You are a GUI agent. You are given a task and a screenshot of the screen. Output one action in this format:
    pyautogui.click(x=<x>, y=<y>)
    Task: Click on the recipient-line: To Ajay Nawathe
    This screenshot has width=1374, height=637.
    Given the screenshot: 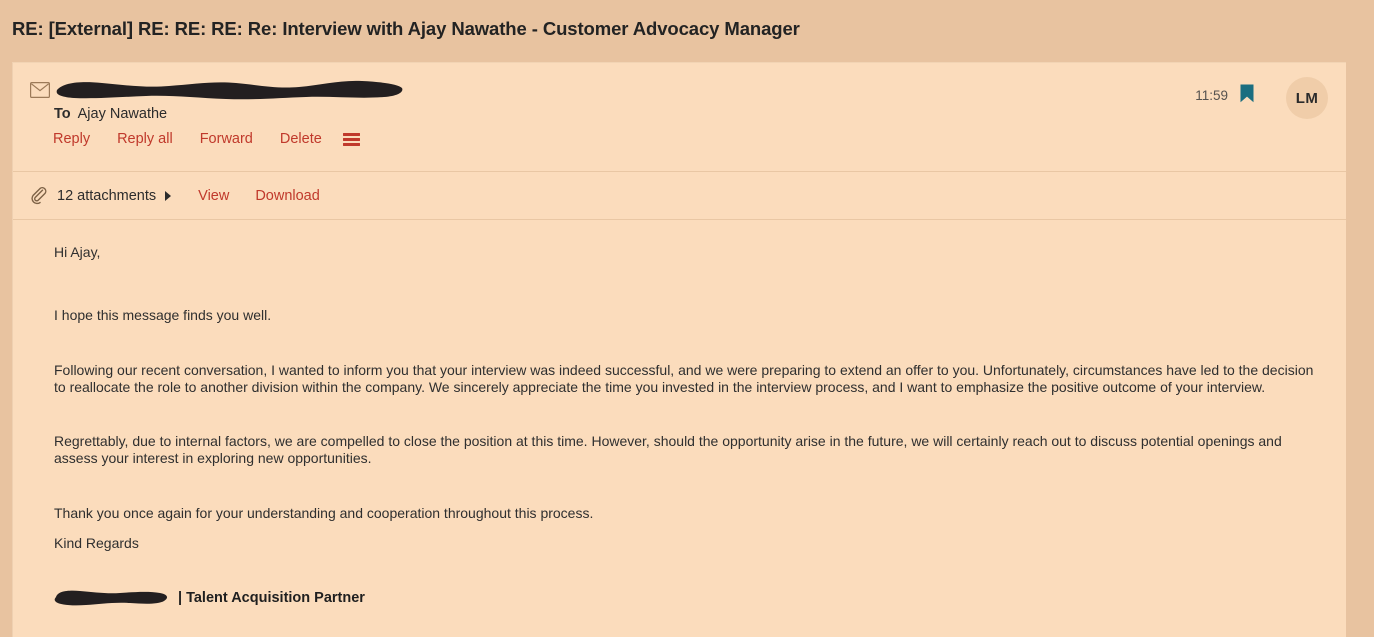 What is the action you would take?
    pyautogui.click(x=110, y=114)
    